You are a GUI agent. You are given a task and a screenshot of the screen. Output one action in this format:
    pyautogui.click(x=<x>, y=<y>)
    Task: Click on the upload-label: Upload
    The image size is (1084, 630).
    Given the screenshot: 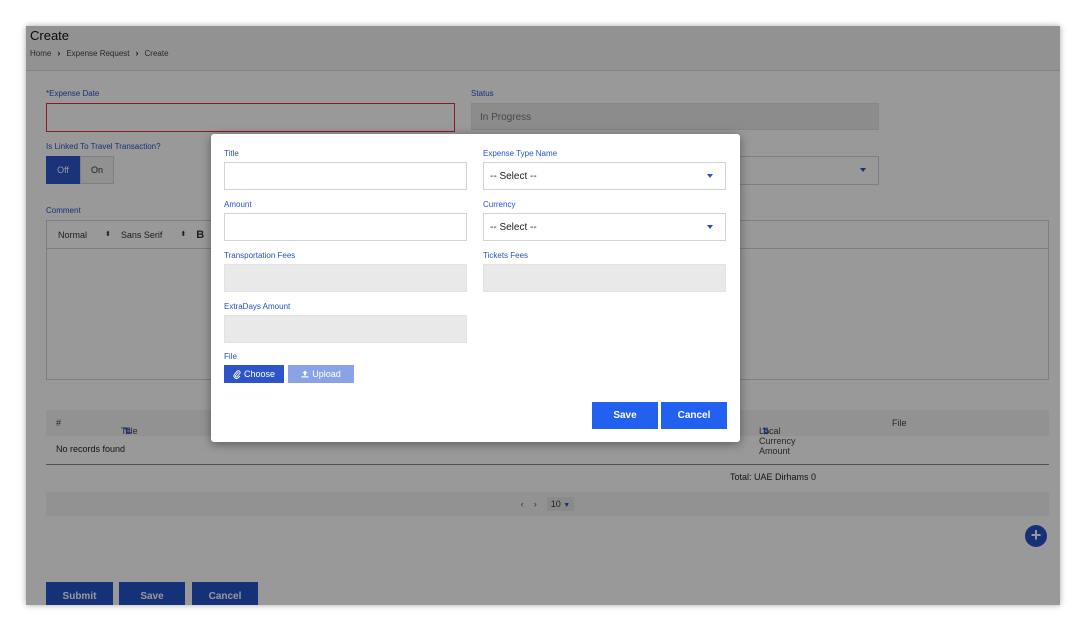 What is the action you would take?
    pyautogui.click(x=326, y=374)
    